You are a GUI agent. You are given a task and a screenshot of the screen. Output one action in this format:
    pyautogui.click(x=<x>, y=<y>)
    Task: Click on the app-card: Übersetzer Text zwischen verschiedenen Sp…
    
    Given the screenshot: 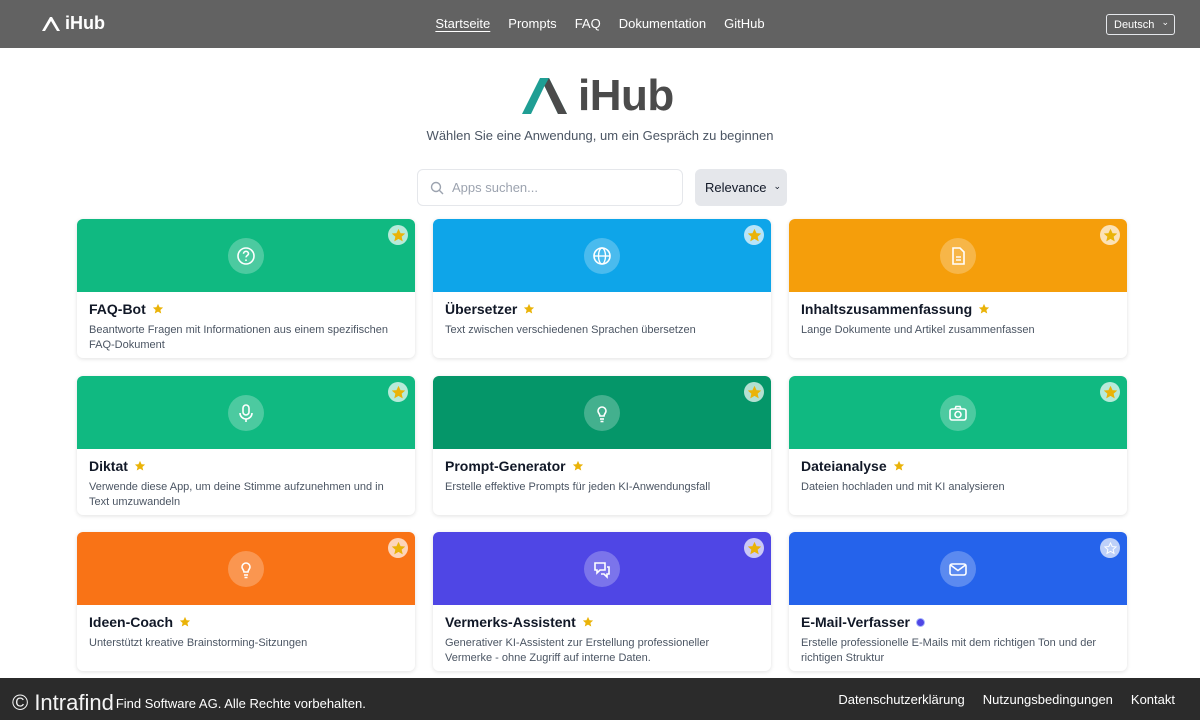 What is the action you would take?
    pyautogui.click(x=602, y=288)
    